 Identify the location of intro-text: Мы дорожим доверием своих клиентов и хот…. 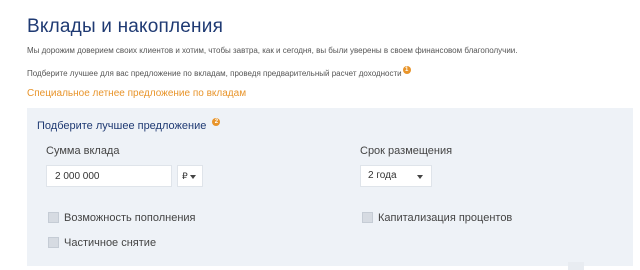
(272, 50).